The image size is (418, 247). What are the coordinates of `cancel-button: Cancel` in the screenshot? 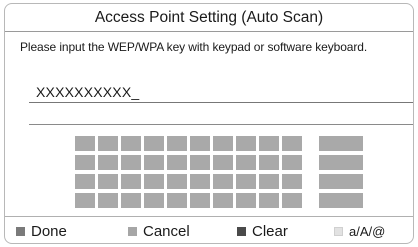 It's located at (159, 231).